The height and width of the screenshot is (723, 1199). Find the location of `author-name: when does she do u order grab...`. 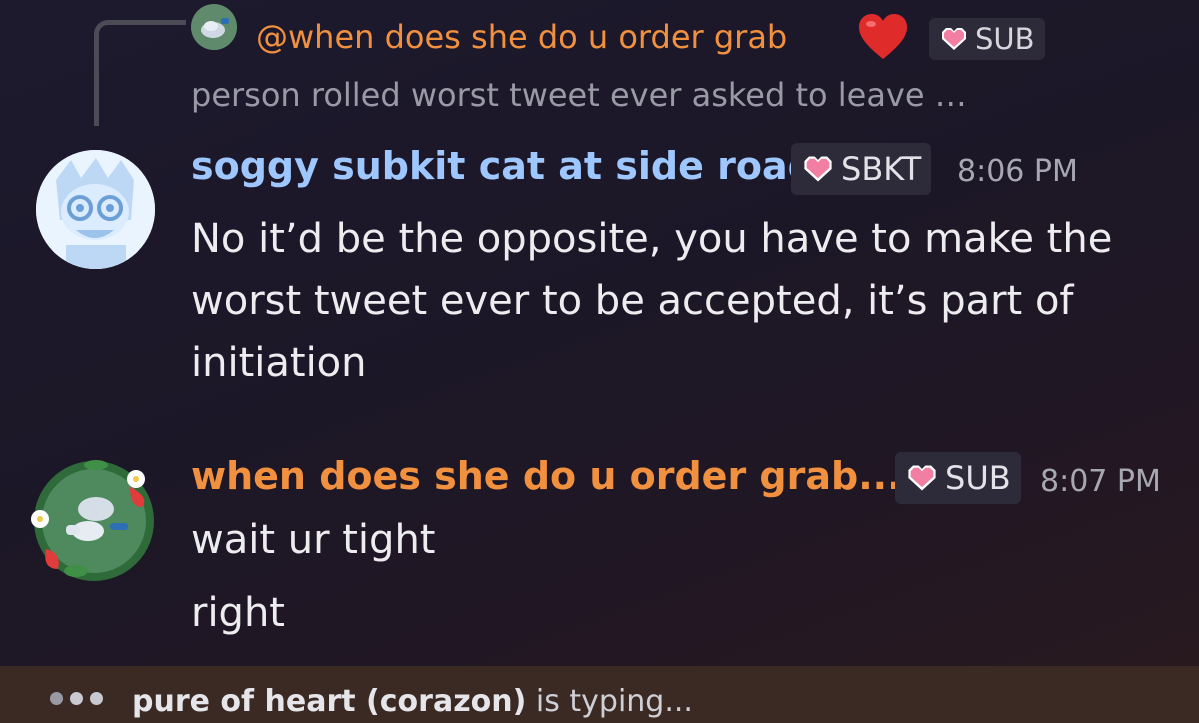

author-name: when does she do u order grab... is located at coordinates (546, 476).